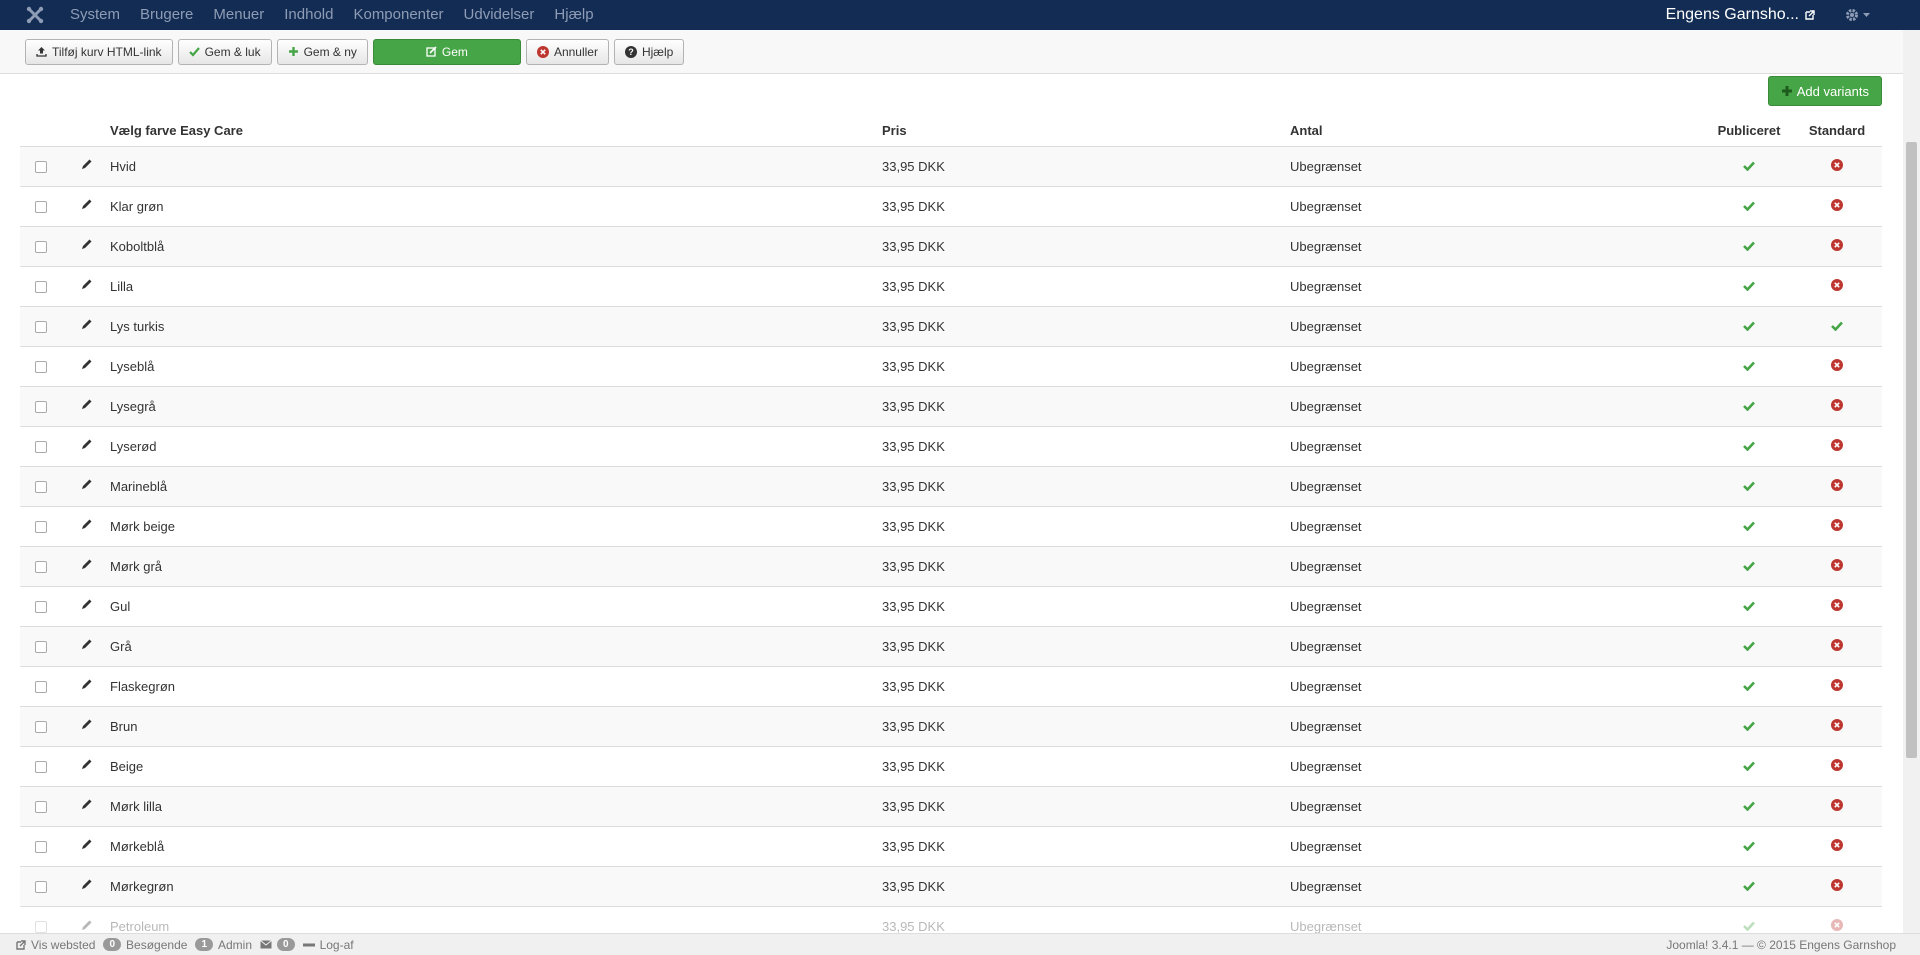 The height and width of the screenshot is (955, 1920). Describe the element at coordinates (328, 945) in the screenshot. I see `logout-link: Log-af` at that location.